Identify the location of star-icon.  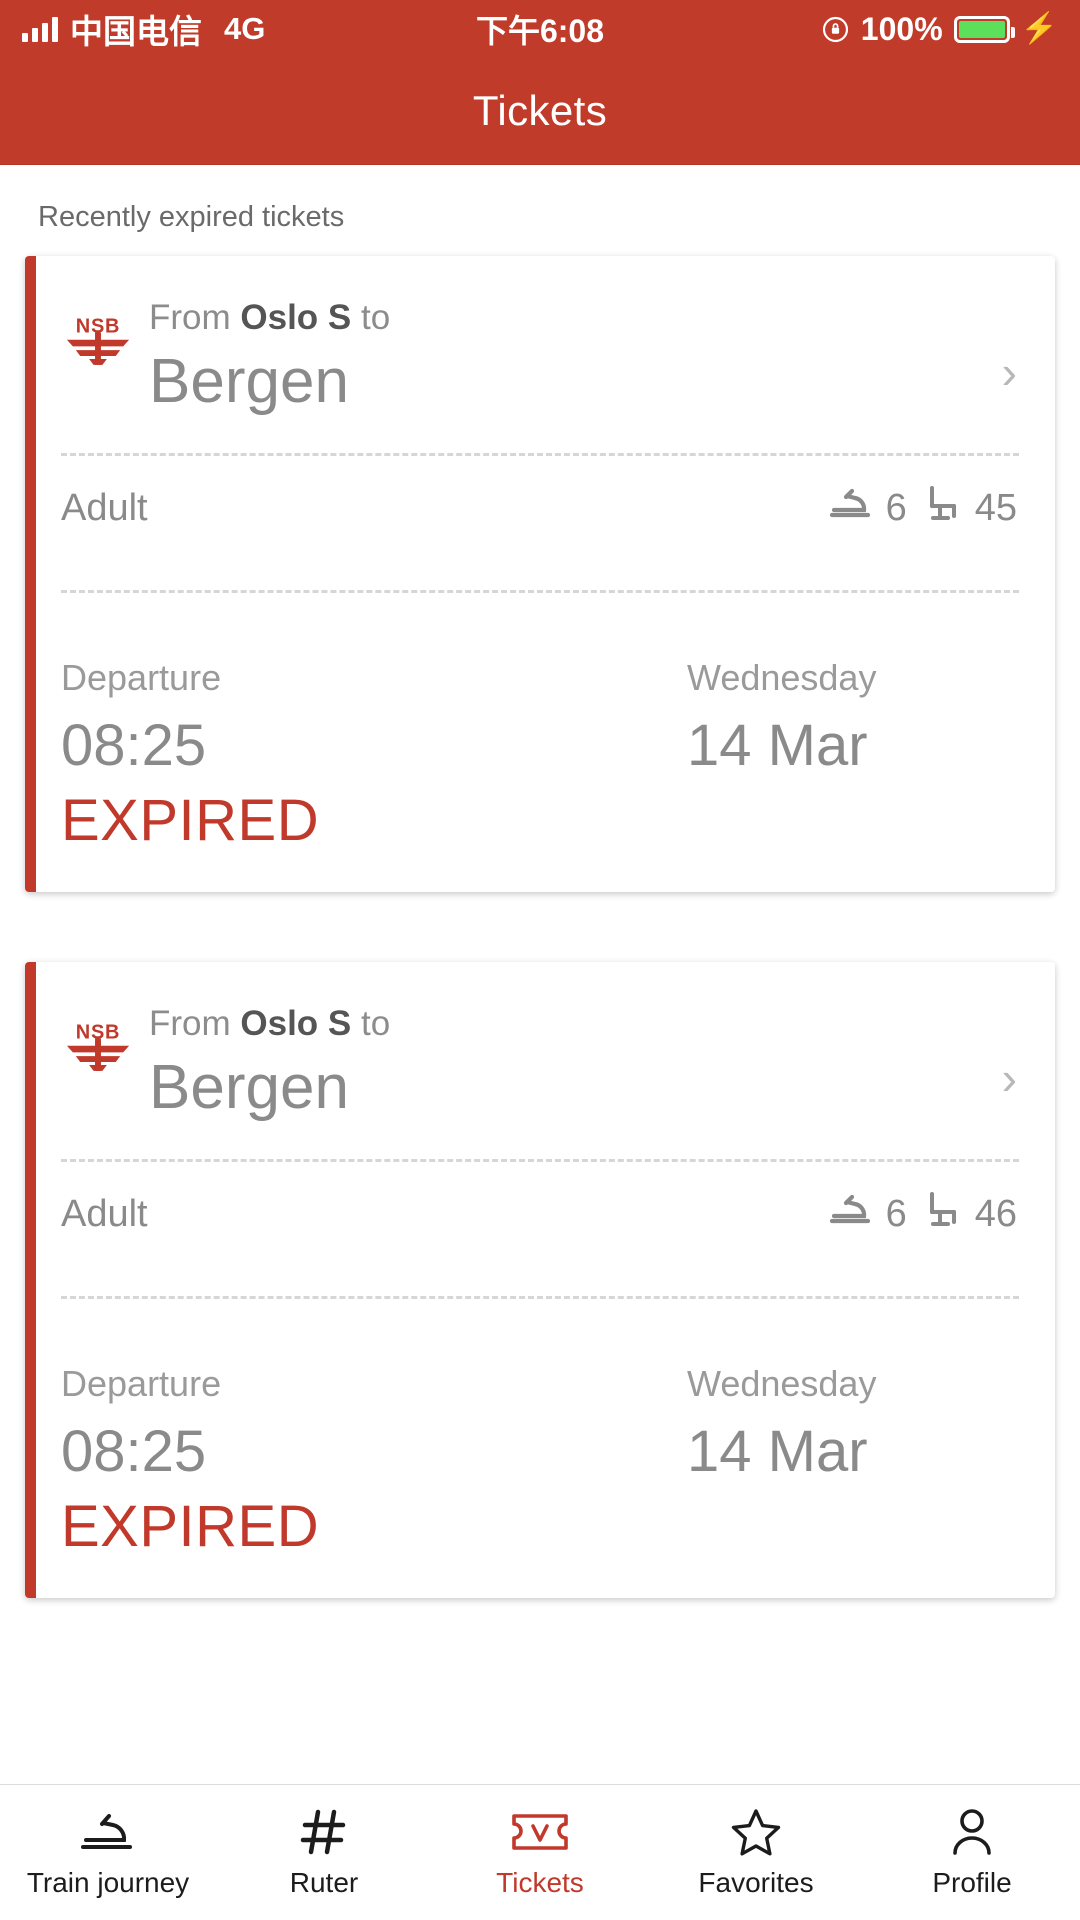
(756, 1832).